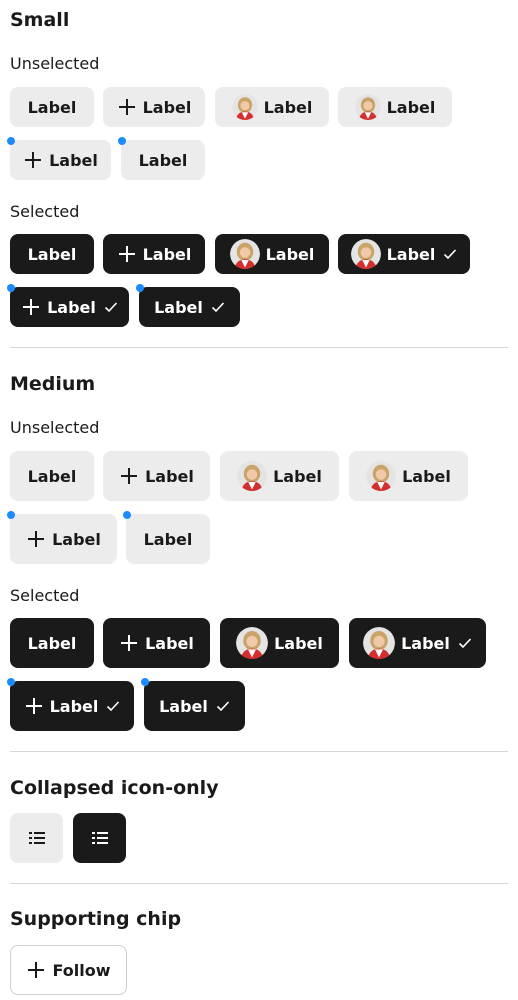 The width and height of the screenshot is (518, 1000). I want to click on section-title-collapsed: Collapsed icon-only, so click(114, 788).